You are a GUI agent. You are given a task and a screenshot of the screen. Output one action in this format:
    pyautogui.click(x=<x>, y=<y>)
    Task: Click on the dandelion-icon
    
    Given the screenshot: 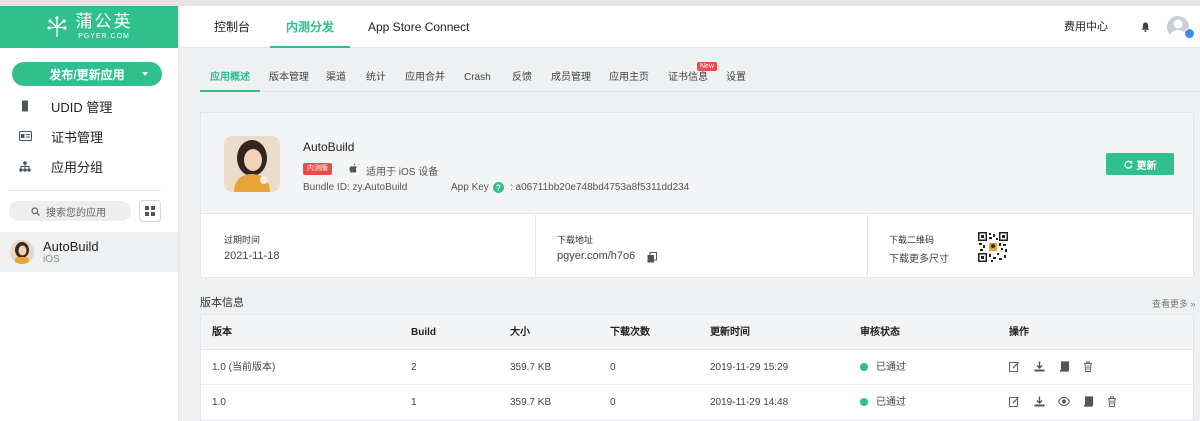 What is the action you would take?
    pyautogui.click(x=56, y=26)
    